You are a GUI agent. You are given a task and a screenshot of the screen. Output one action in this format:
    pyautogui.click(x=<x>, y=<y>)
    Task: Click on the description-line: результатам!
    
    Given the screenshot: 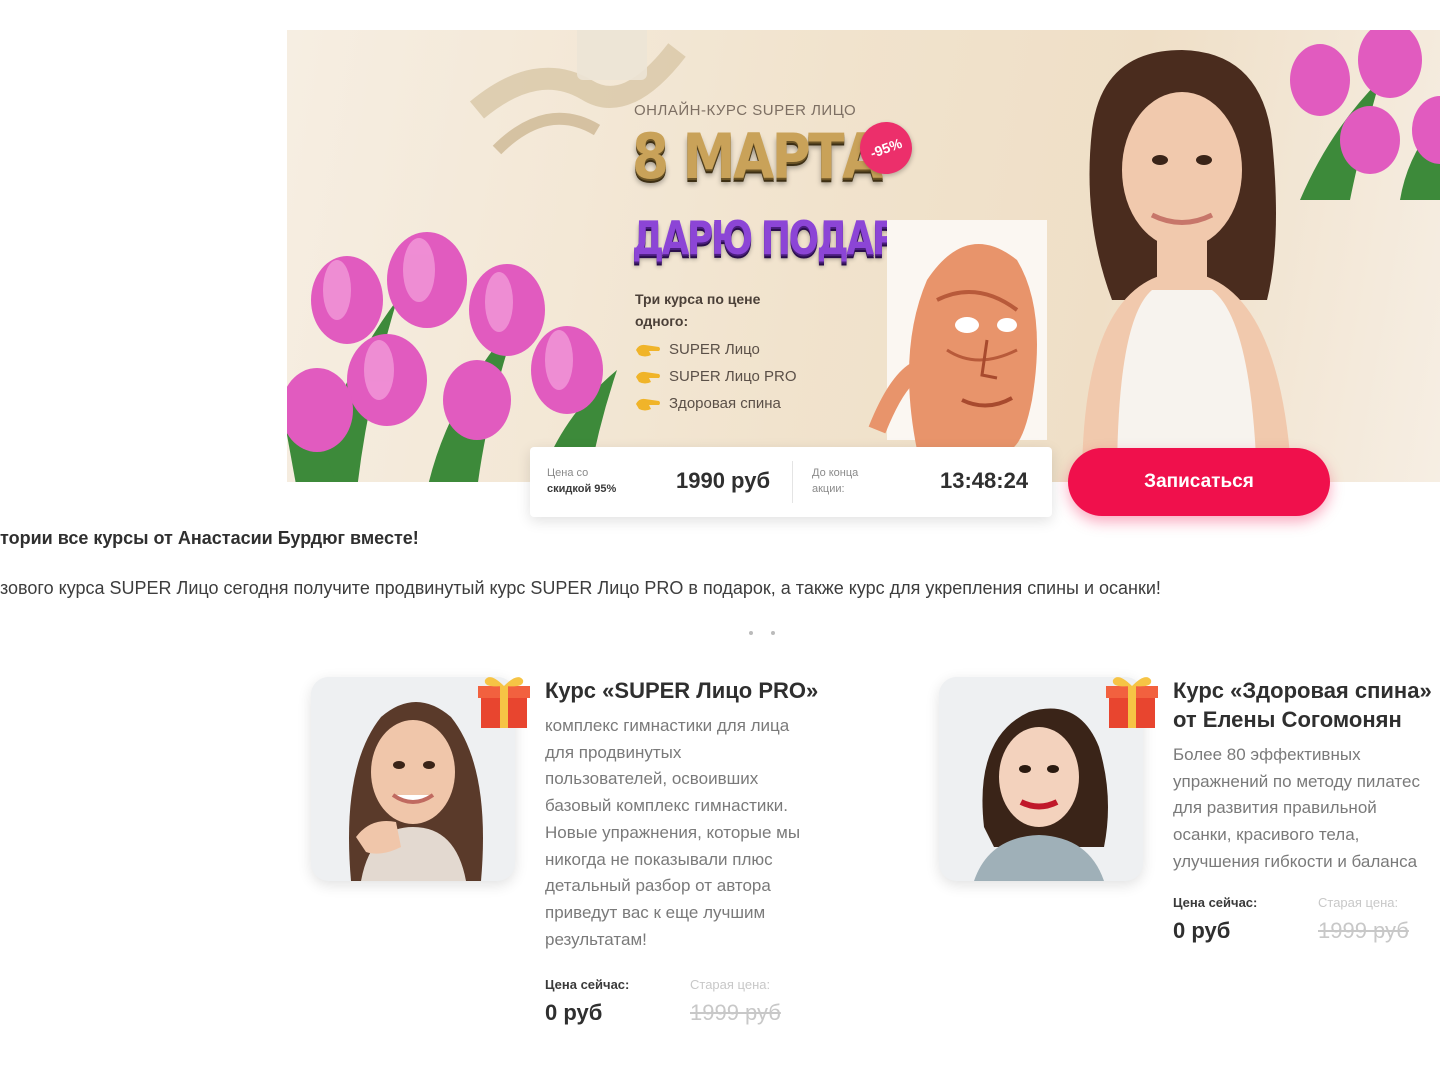 What is the action you would take?
    pyautogui.click(x=596, y=939)
    